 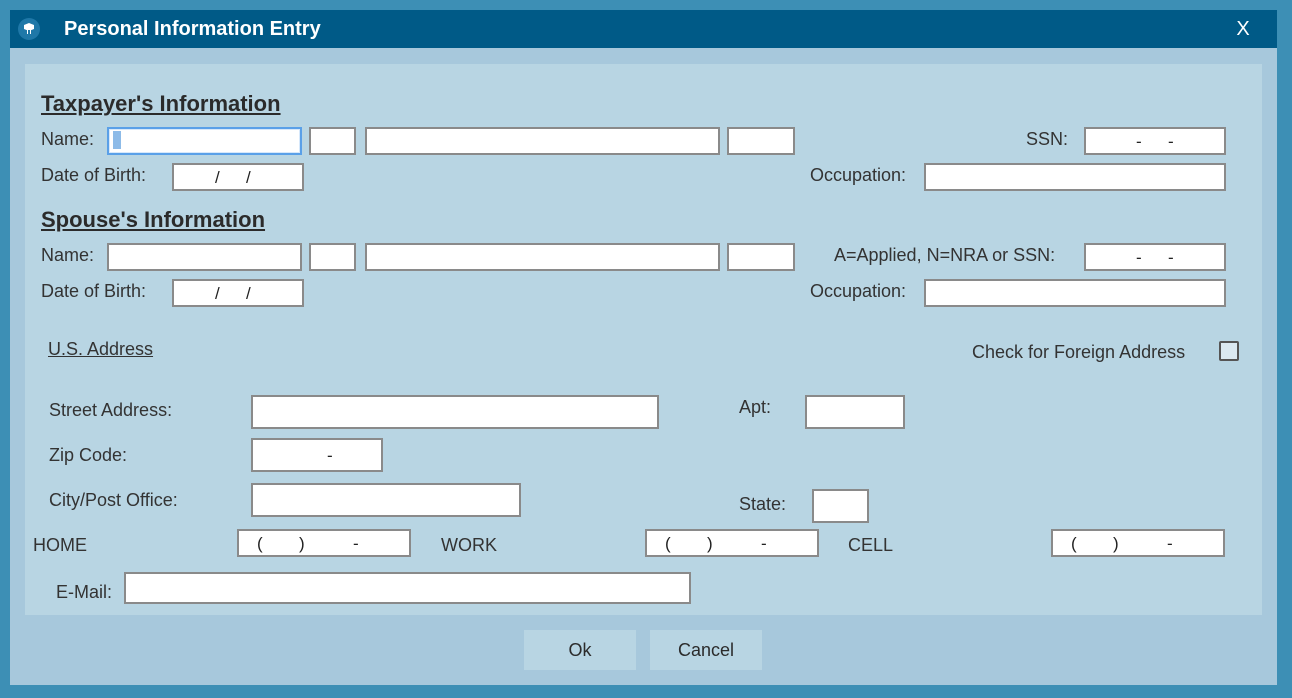 I want to click on taxpayer-first-name-wrap, so click(x=204, y=141).